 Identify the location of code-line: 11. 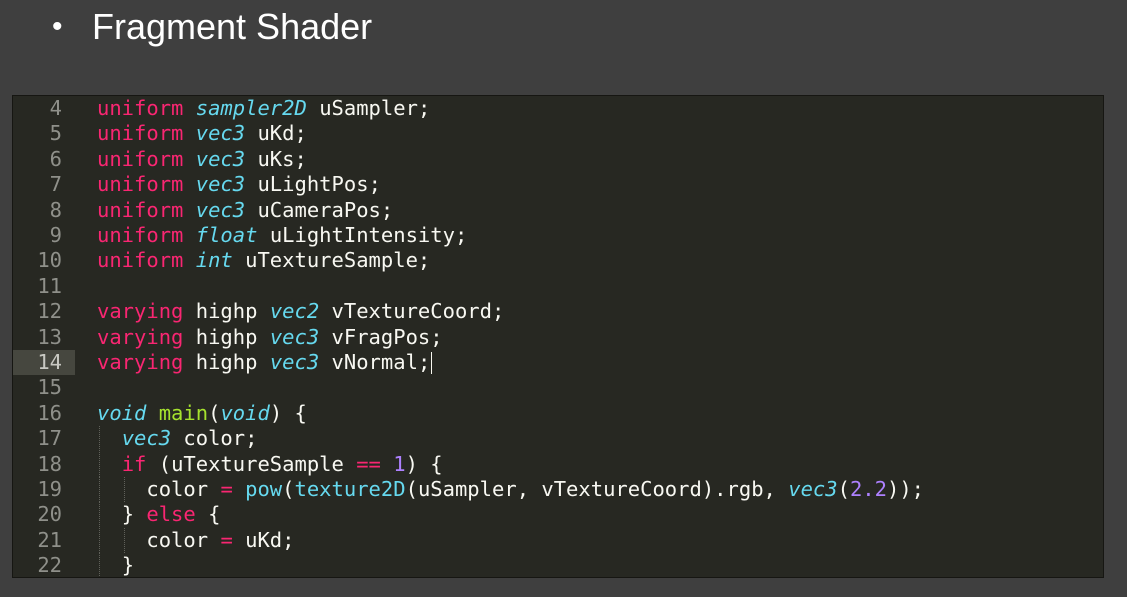
(558, 286).